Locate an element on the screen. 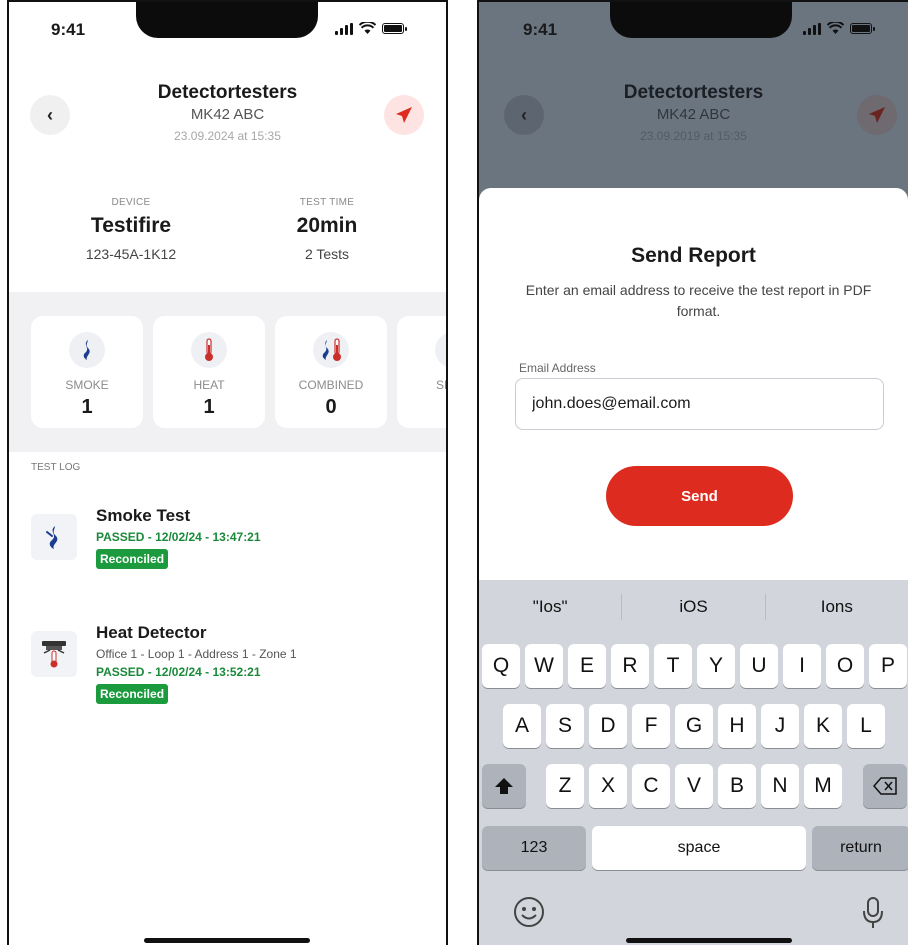 Image resolution: width=908 pixels, height=945 pixels. device-label: DEVICE is located at coordinates (131, 202).